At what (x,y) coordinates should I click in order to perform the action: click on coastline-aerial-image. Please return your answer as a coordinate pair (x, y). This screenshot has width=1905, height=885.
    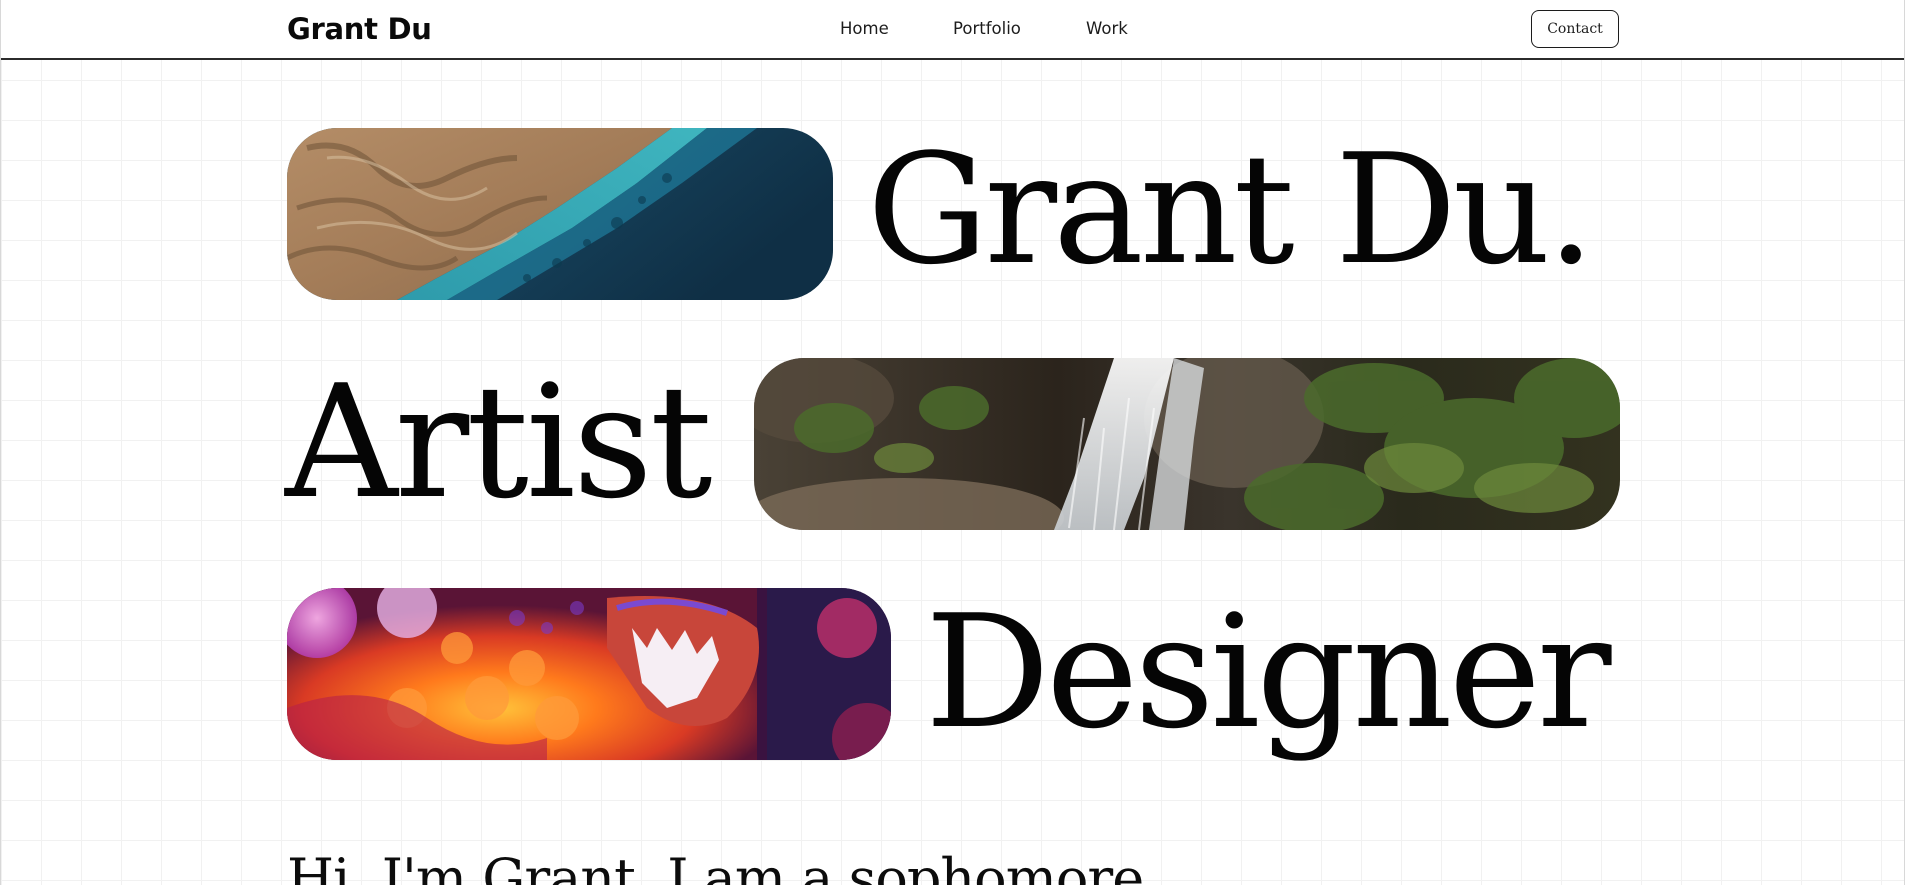
    Looking at the image, I should click on (560, 214).